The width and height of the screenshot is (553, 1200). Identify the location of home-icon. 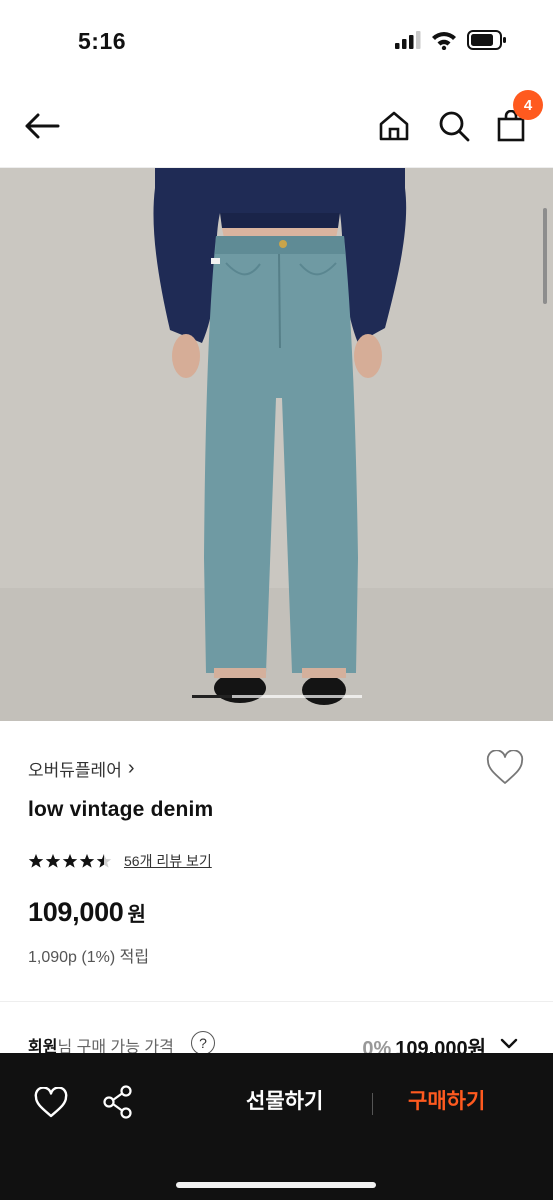
(394, 126).